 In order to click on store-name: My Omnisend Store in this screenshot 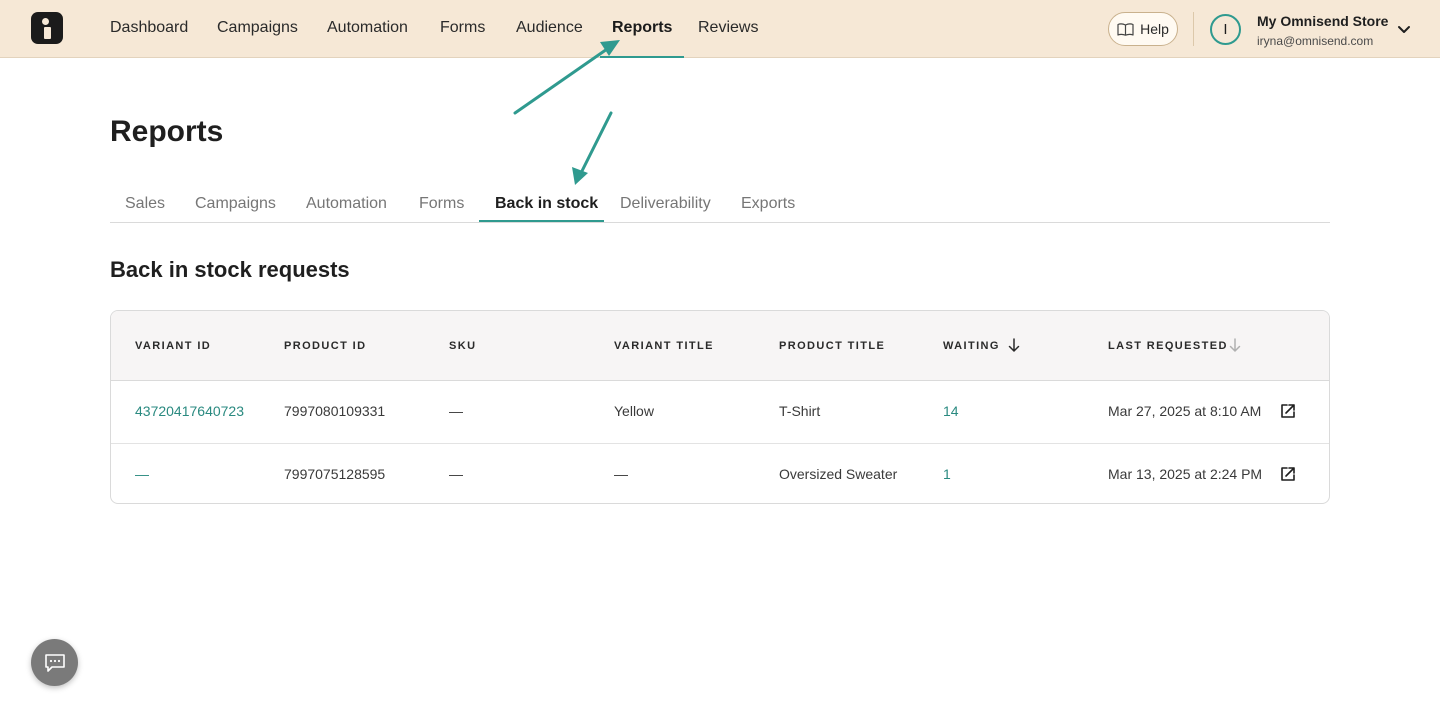, I will do `click(1322, 21)`.